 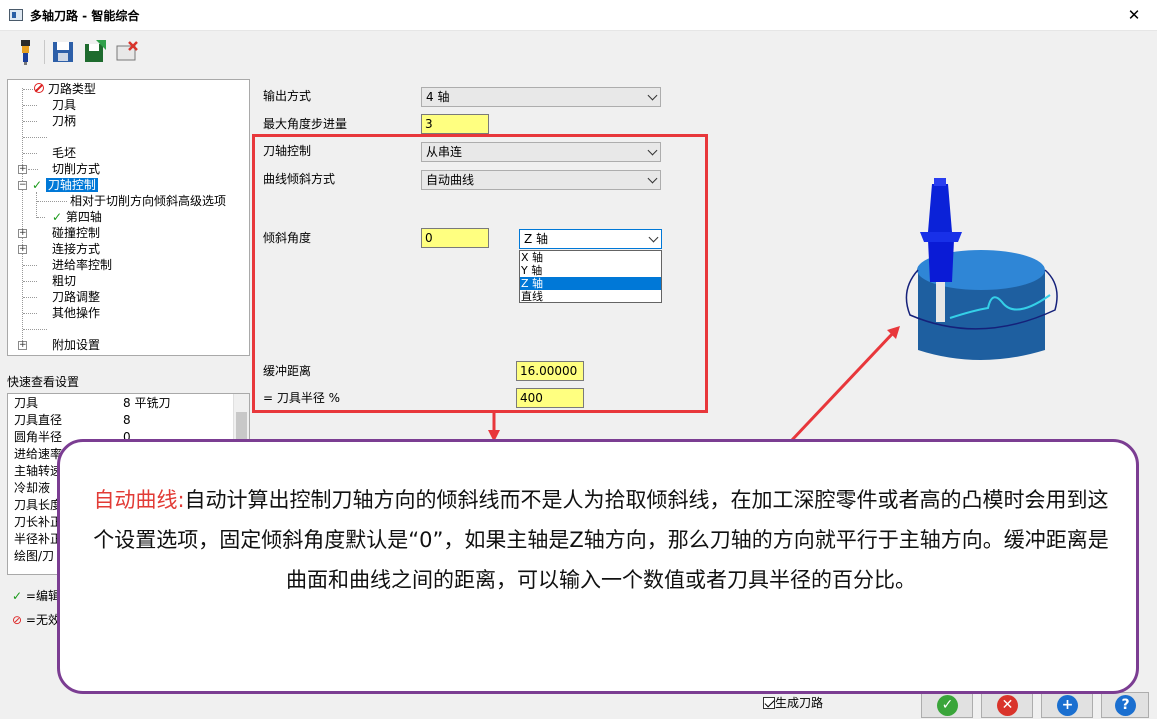 I want to click on list-item: 进给速率, so click(x=38, y=454).